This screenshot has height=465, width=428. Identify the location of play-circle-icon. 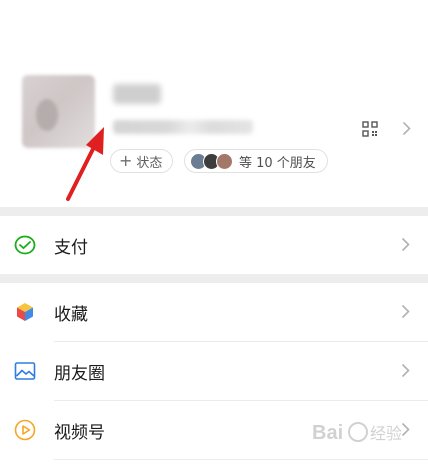
(25, 430).